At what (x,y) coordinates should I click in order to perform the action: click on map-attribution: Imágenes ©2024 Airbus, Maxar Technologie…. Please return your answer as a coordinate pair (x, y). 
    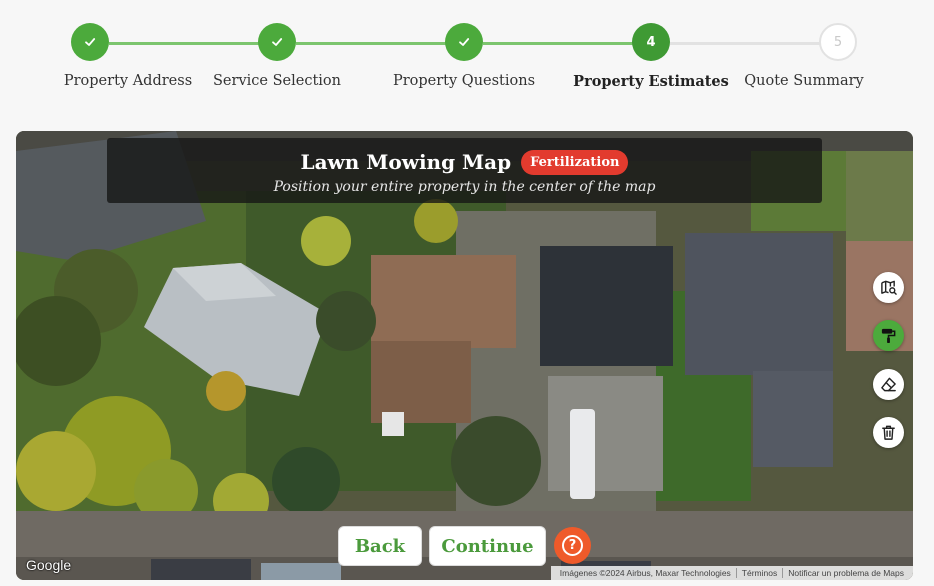
    Looking at the image, I should click on (731, 573).